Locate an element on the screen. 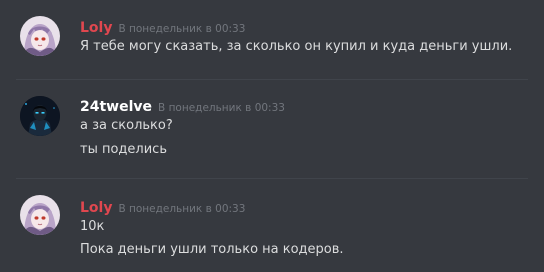  message-header: 24twelve В понедельник в 00:33 is located at coordinates (182, 106).